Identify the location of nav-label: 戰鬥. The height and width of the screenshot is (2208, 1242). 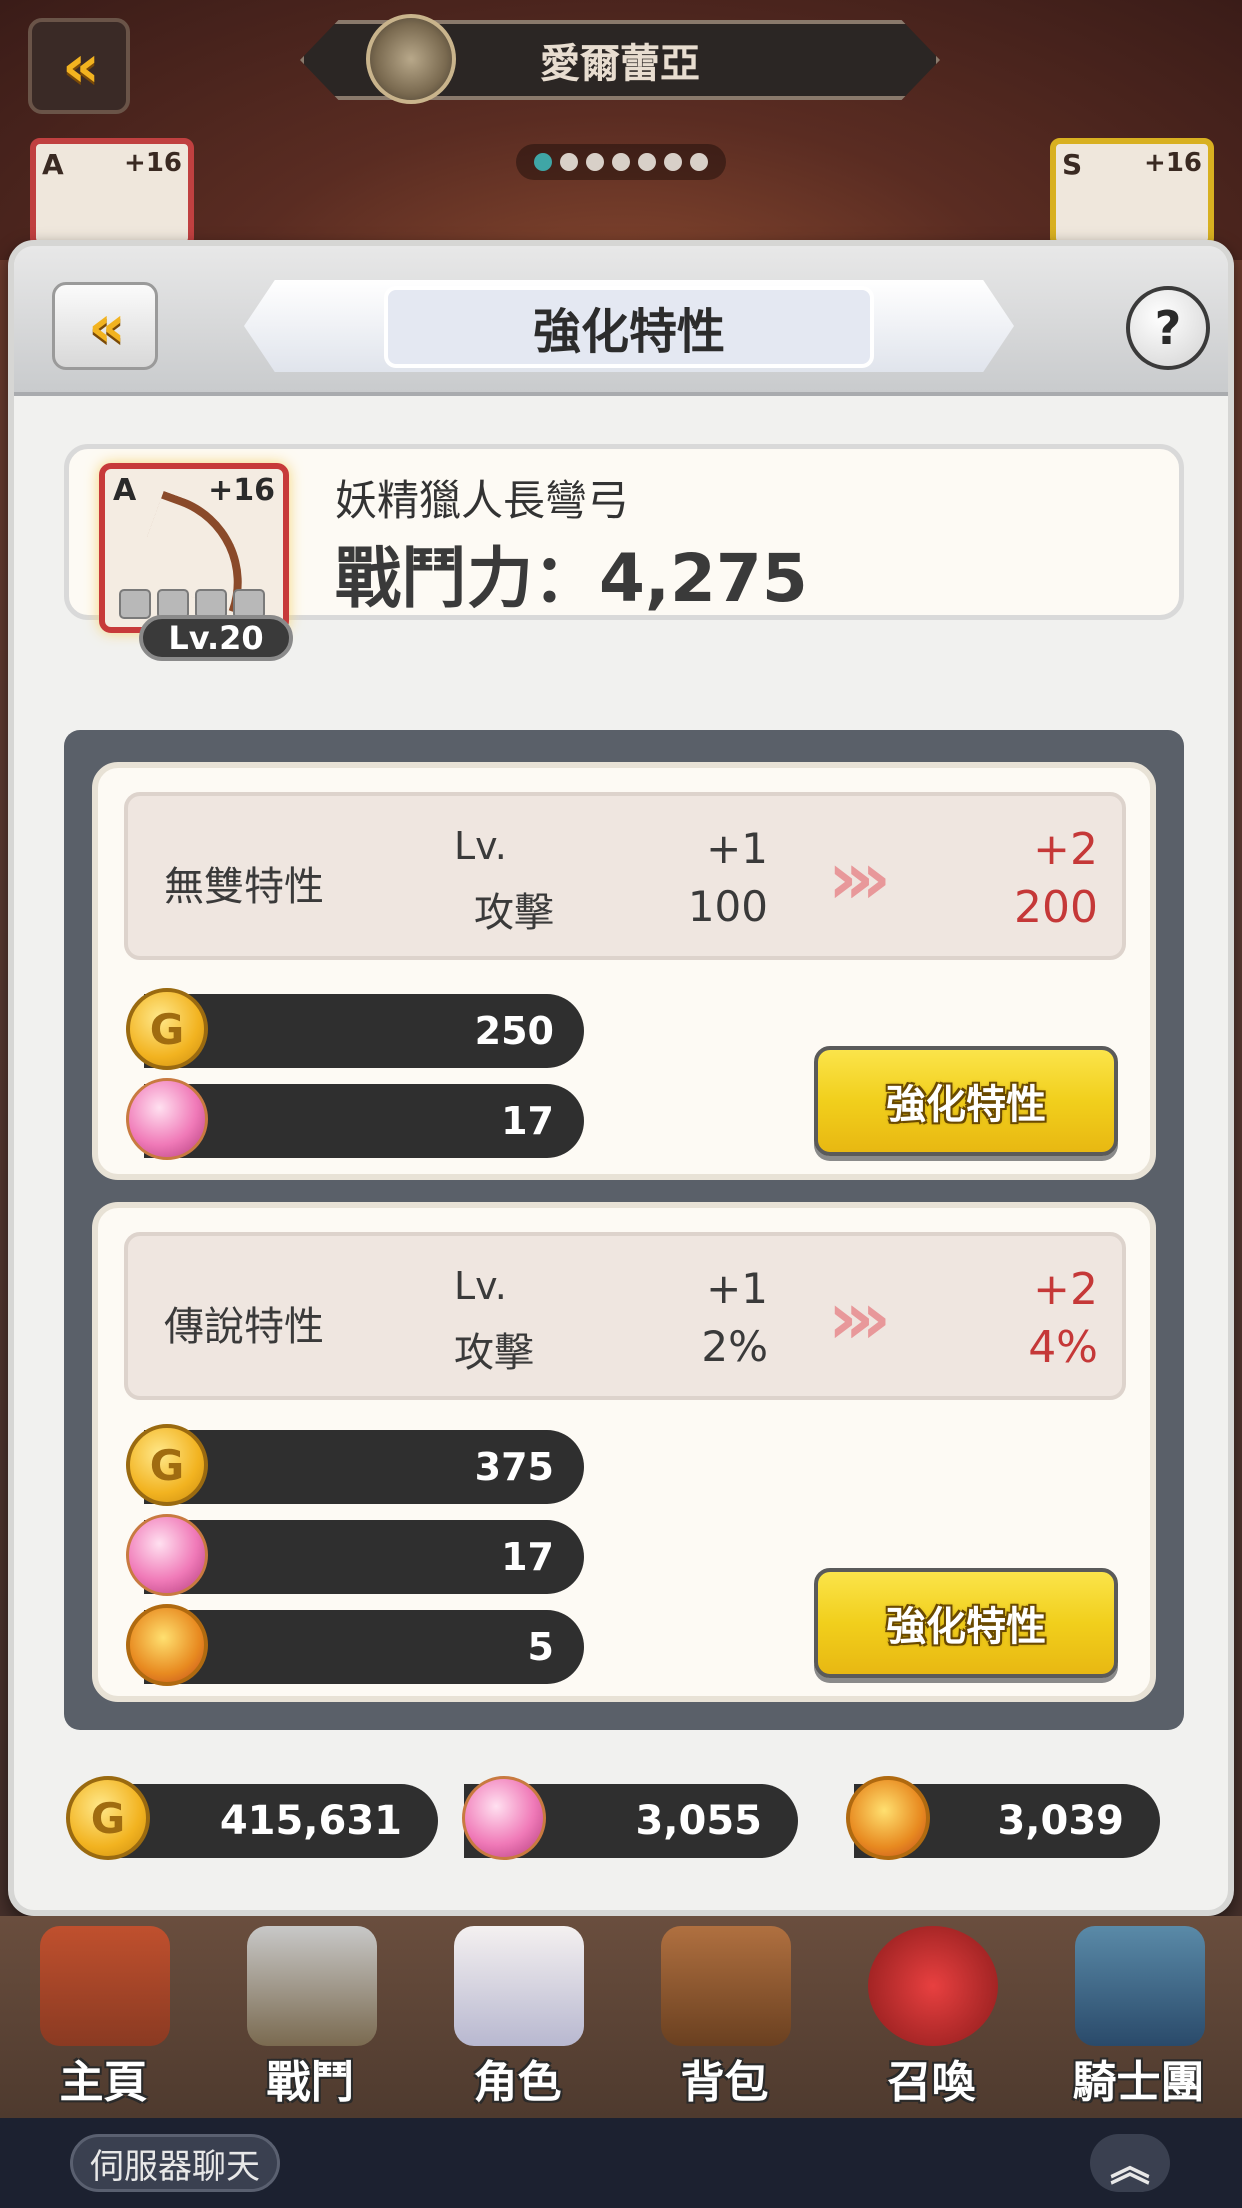
(310, 2082).